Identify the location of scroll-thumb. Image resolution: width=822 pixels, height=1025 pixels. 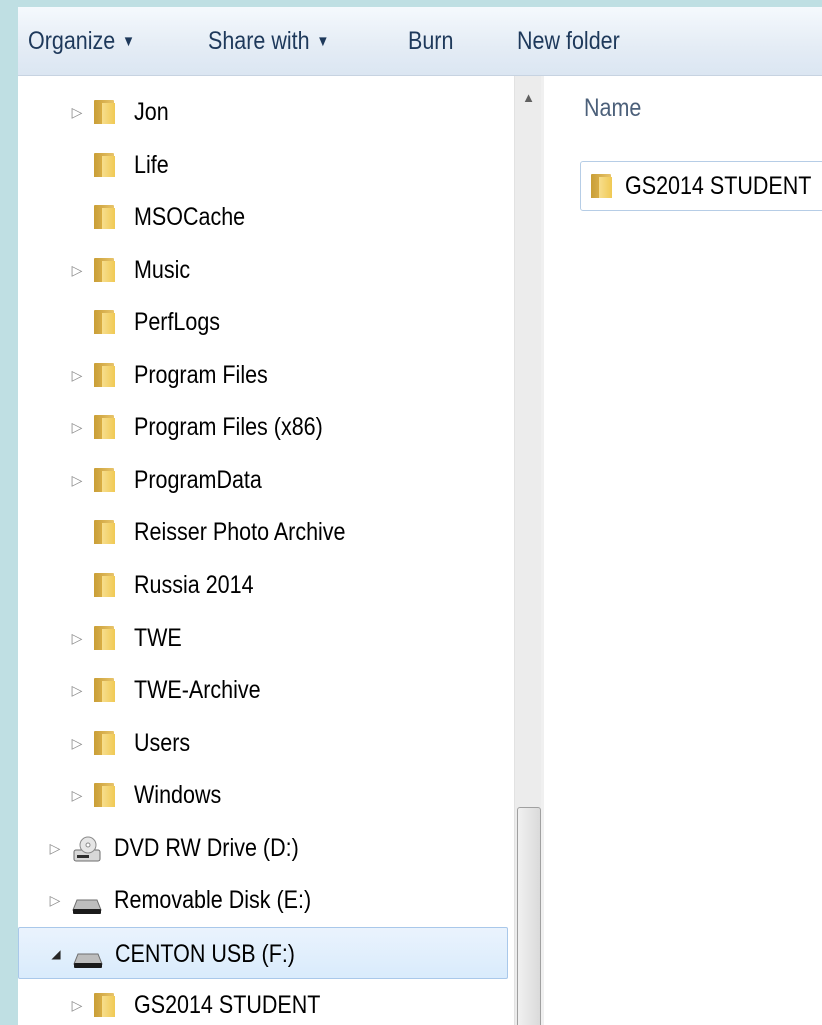
(529, 916).